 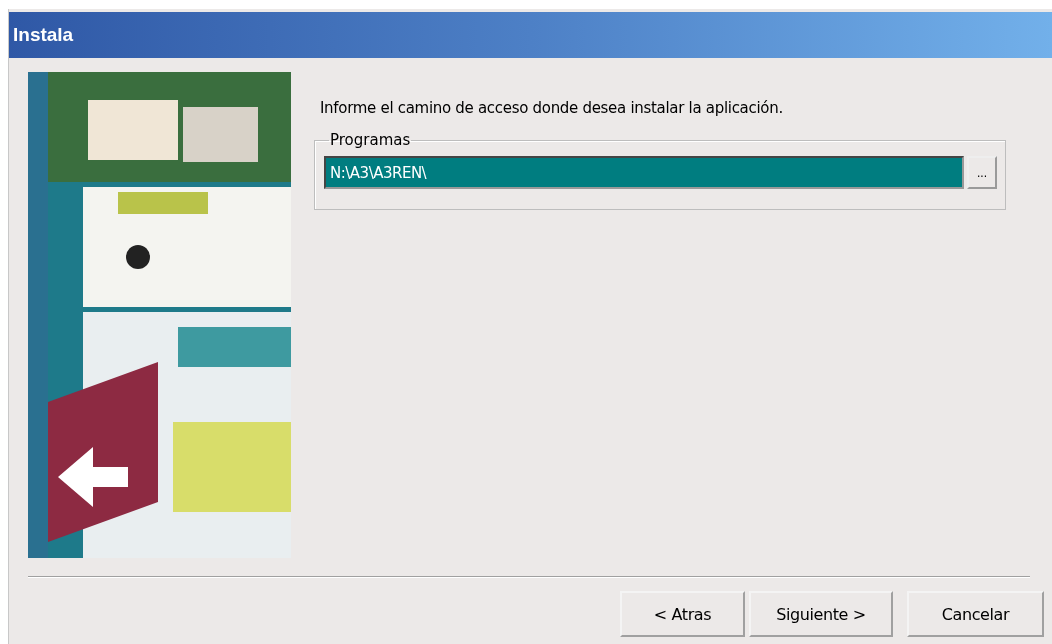 I want to click on next-button: Siguiente >, so click(x=821, y=614).